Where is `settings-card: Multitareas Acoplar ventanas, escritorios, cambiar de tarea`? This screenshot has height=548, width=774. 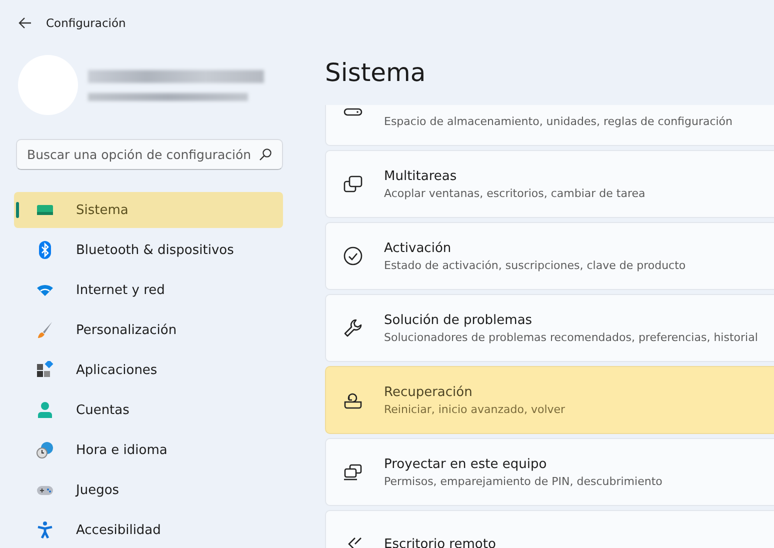 settings-card: Multitareas Acoplar ventanas, escritorios, cambiar de tarea is located at coordinates (549, 184).